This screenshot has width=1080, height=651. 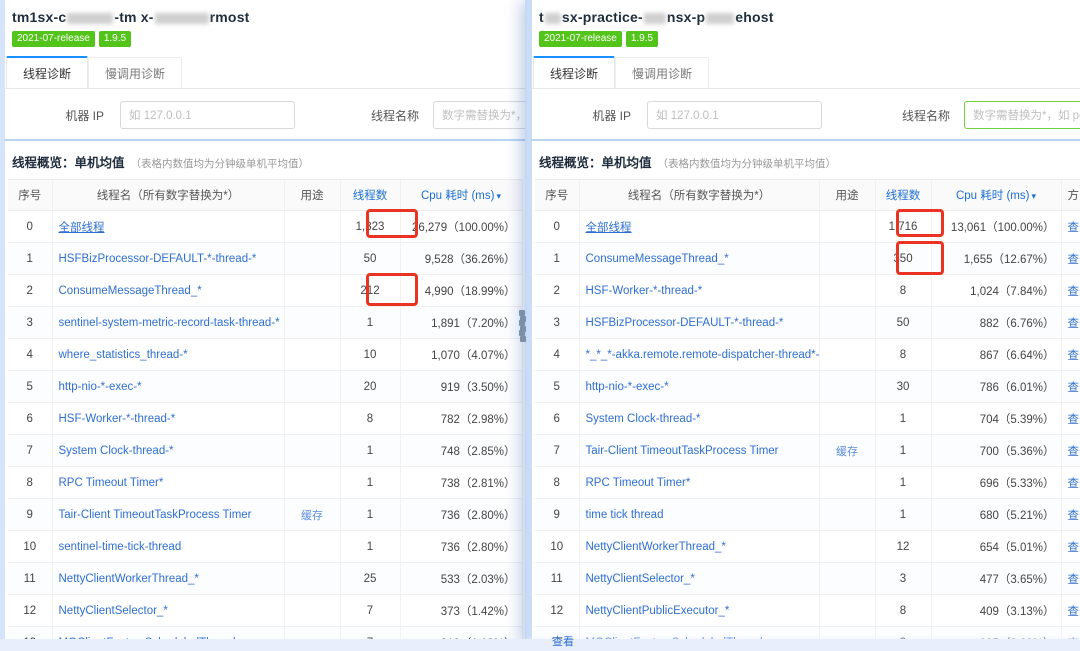 What do you see at coordinates (563, 641) in the screenshot?
I see `bottom-view-link: 查看` at bounding box center [563, 641].